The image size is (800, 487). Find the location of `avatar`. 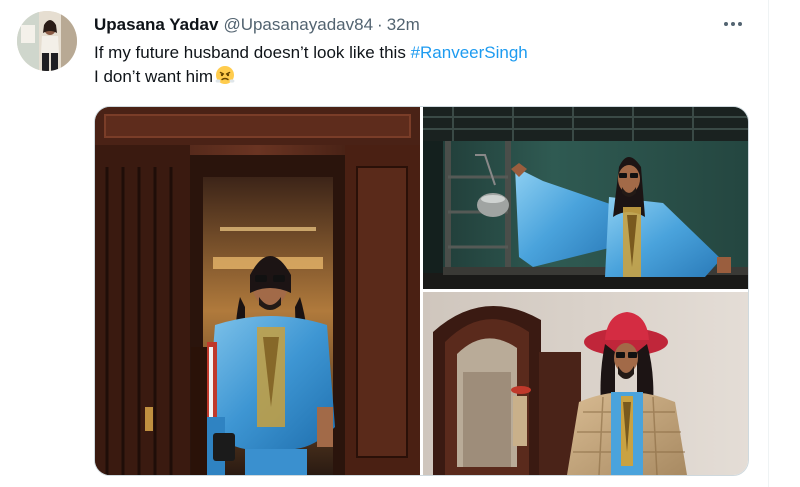

avatar is located at coordinates (47, 41).